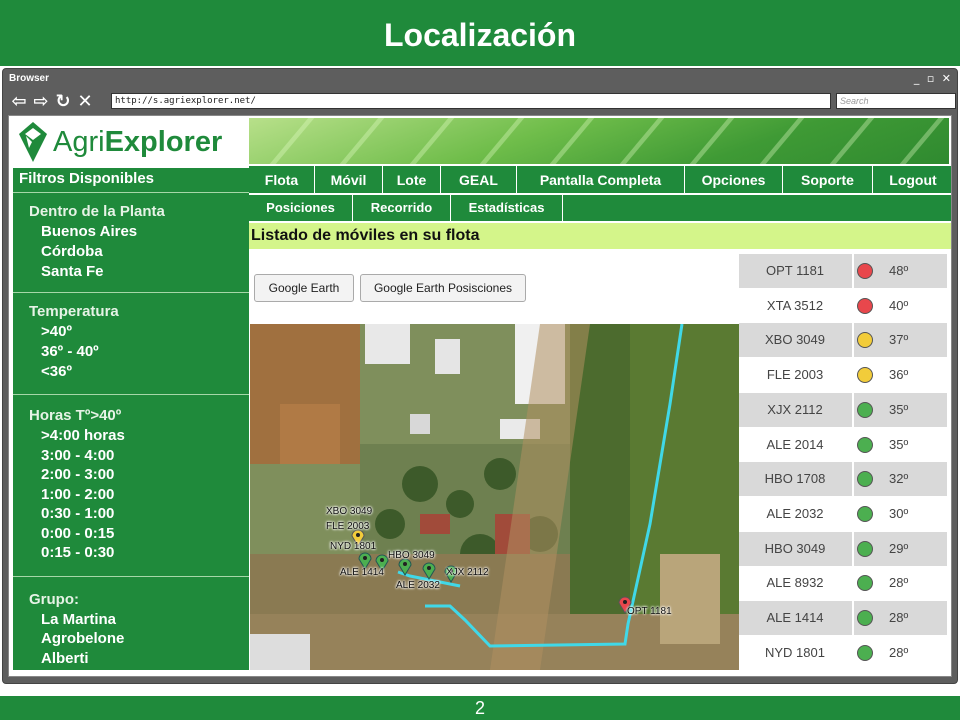  I want to click on fleet-row: XTA 3512 40º, so click(843, 305).